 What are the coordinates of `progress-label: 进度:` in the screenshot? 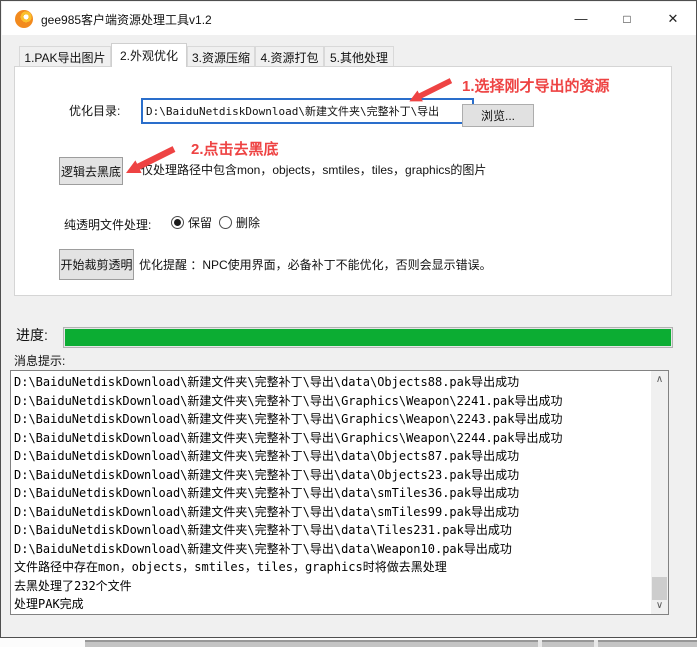 It's located at (32, 335).